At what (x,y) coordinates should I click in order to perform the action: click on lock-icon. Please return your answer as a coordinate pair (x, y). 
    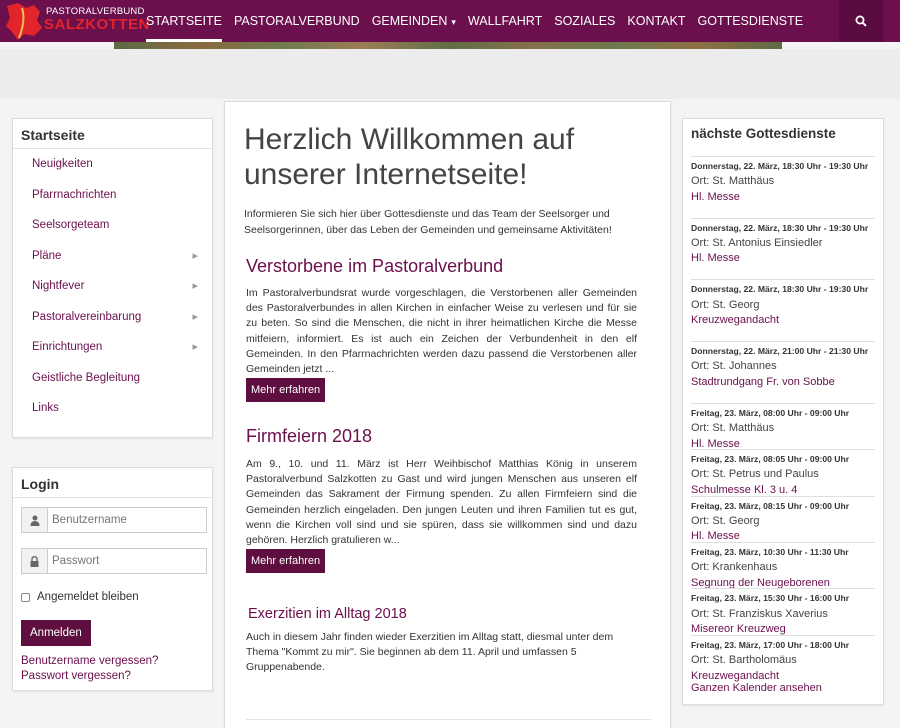
    Looking at the image, I should click on (35, 561).